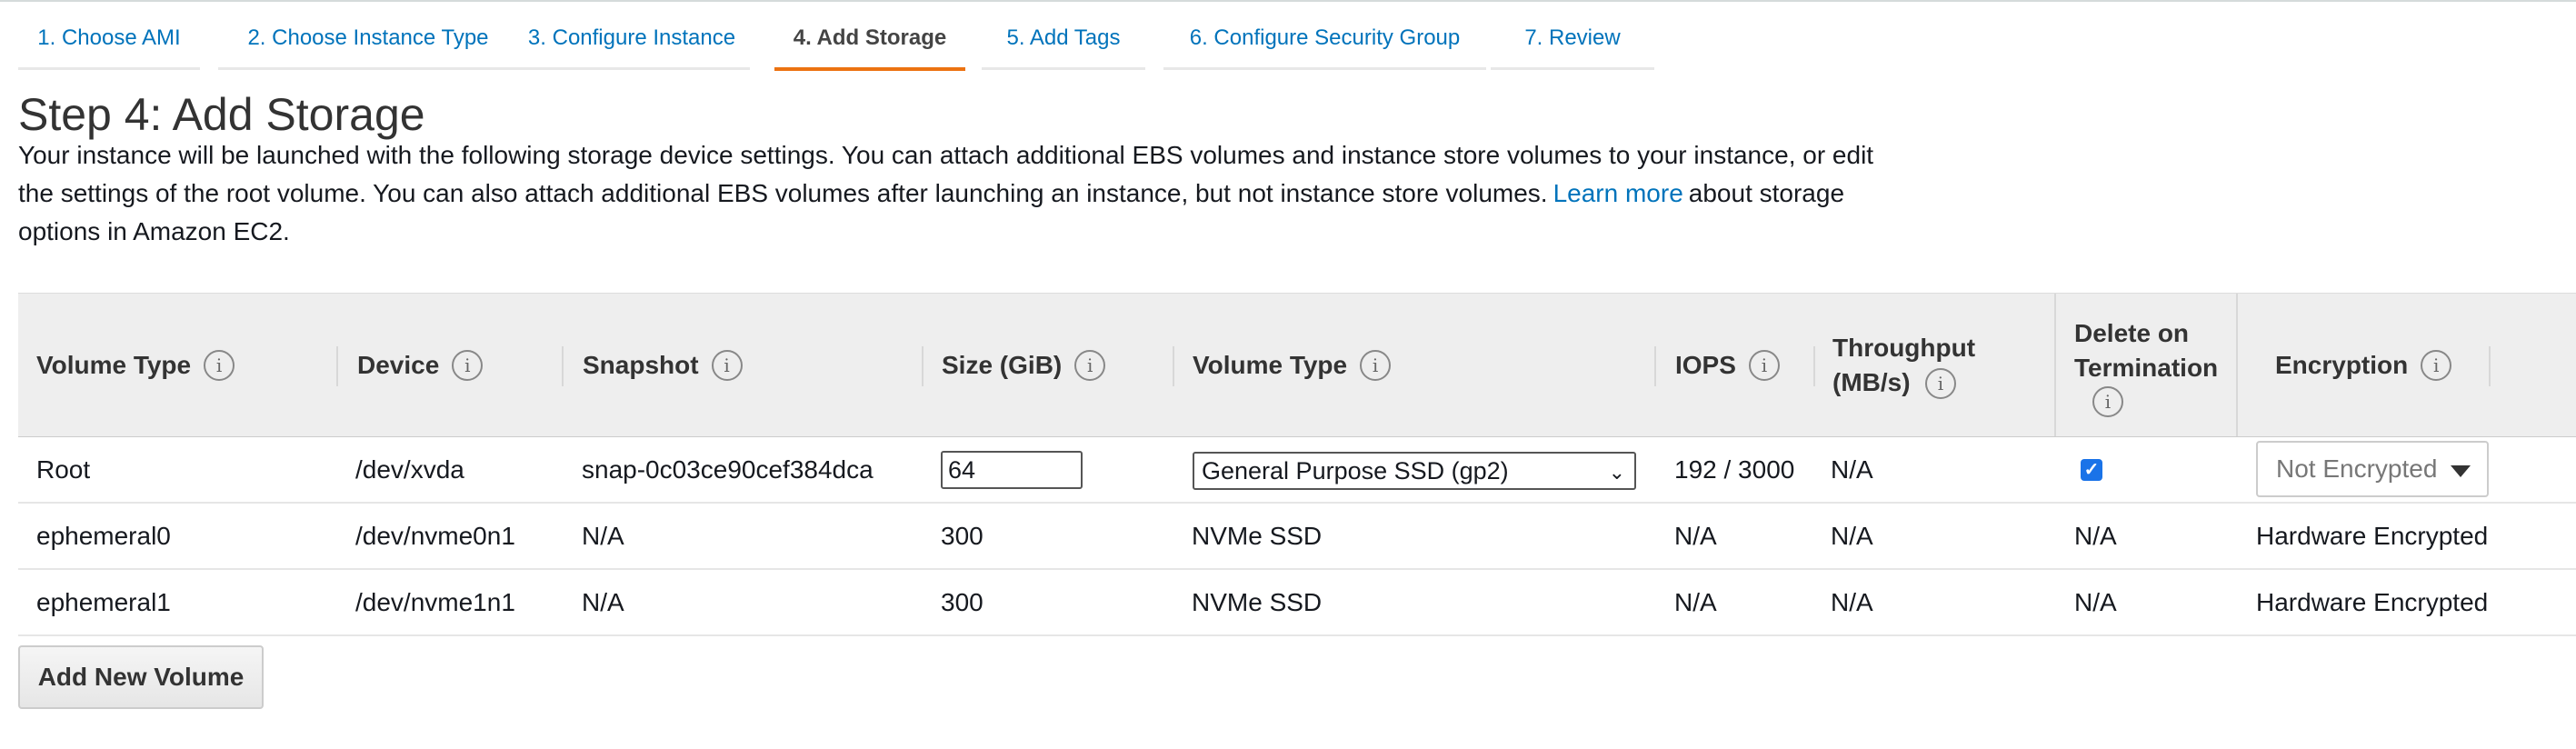 The height and width of the screenshot is (749, 2576). Describe the element at coordinates (632, 43) in the screenshot. I see `tab-configure-instance: 3. Configure Instance` at that location.